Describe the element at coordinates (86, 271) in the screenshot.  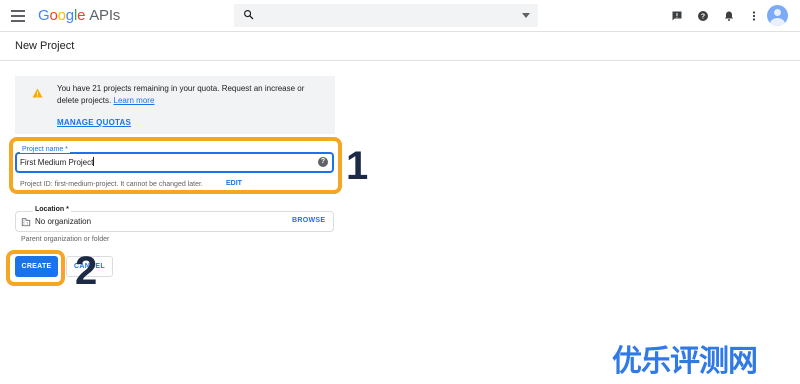
I see `step-2-number: 2` at that location.